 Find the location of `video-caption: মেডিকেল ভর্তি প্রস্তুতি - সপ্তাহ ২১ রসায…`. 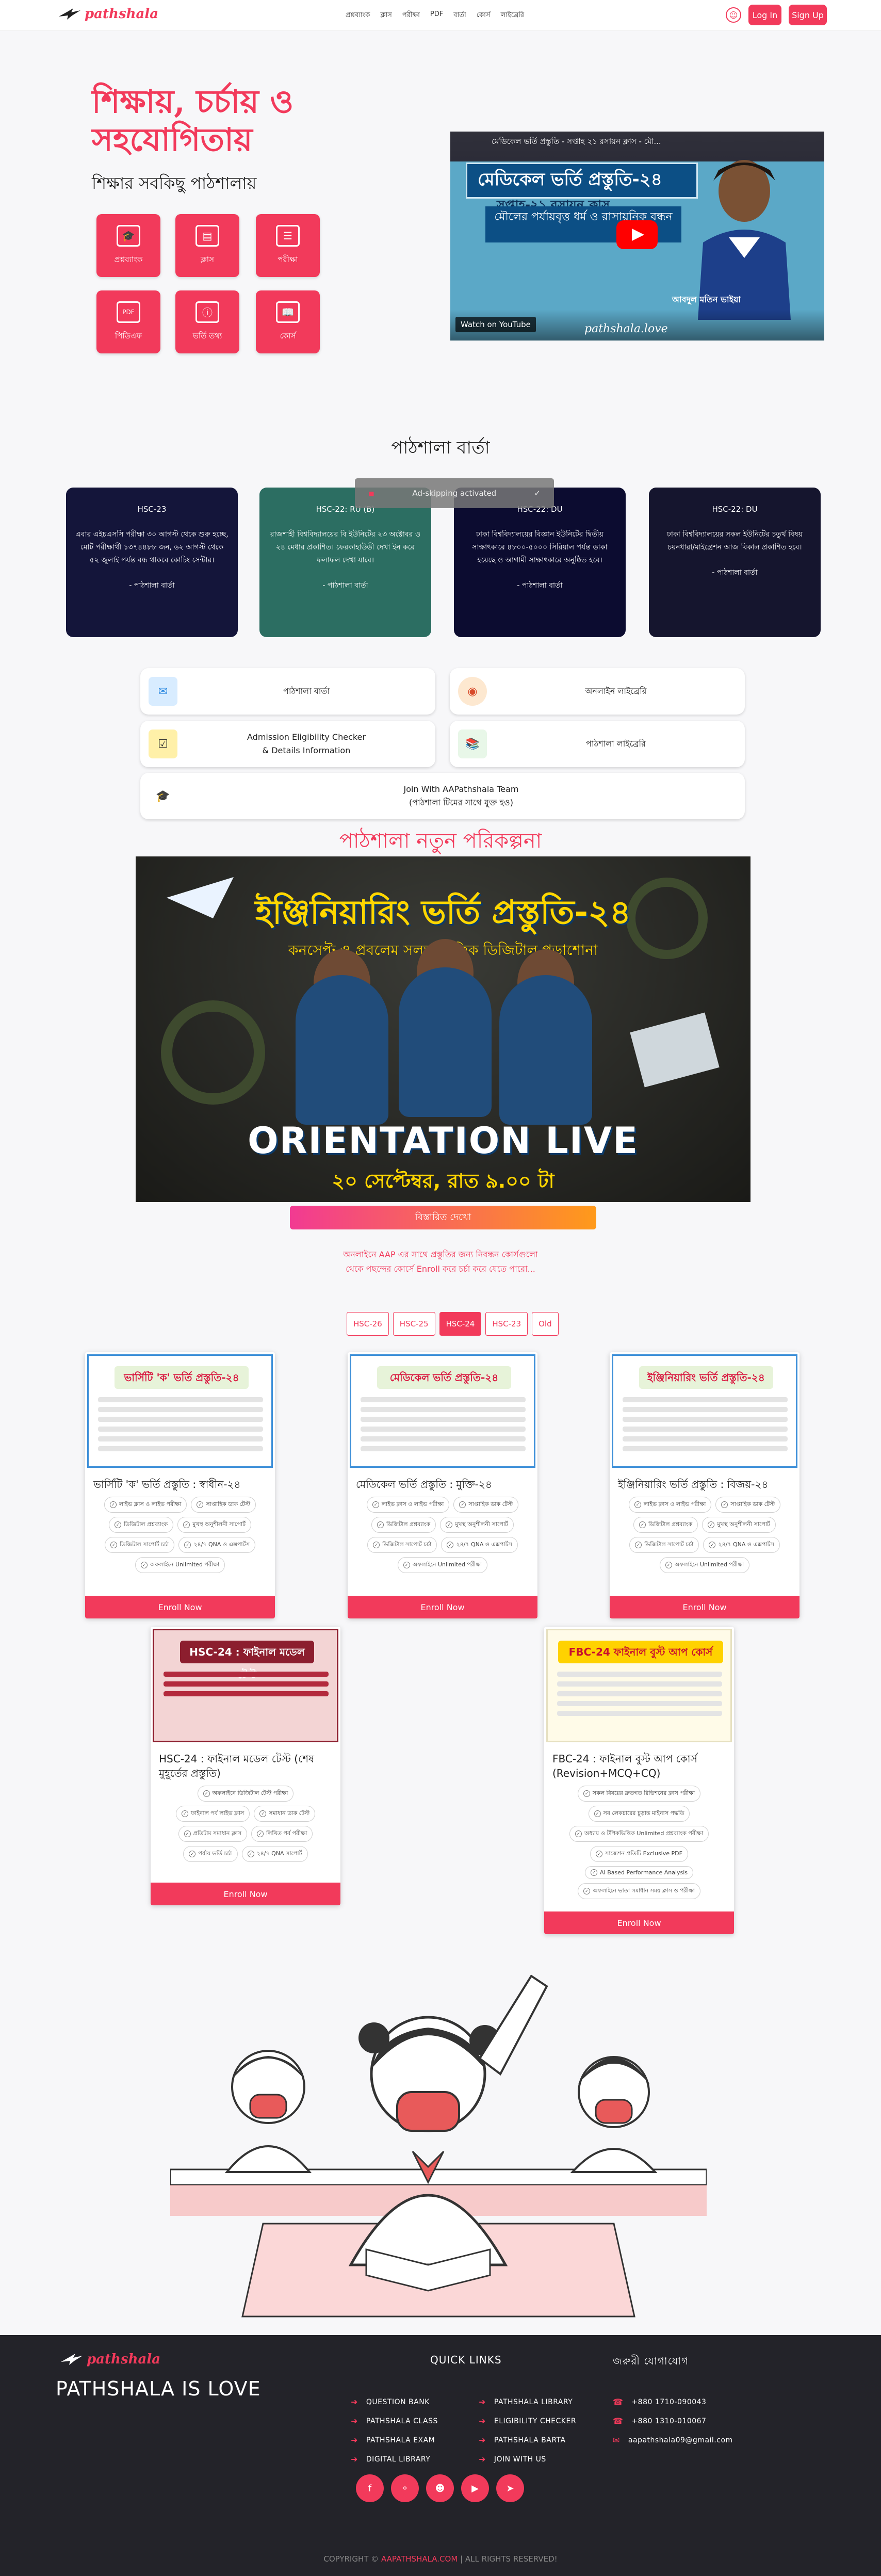

video-caption: মেডিকেল ভর্তি প্রস্তুতি - সপ্তাহ ২১ রসায… is located at coordinates (576, 141).